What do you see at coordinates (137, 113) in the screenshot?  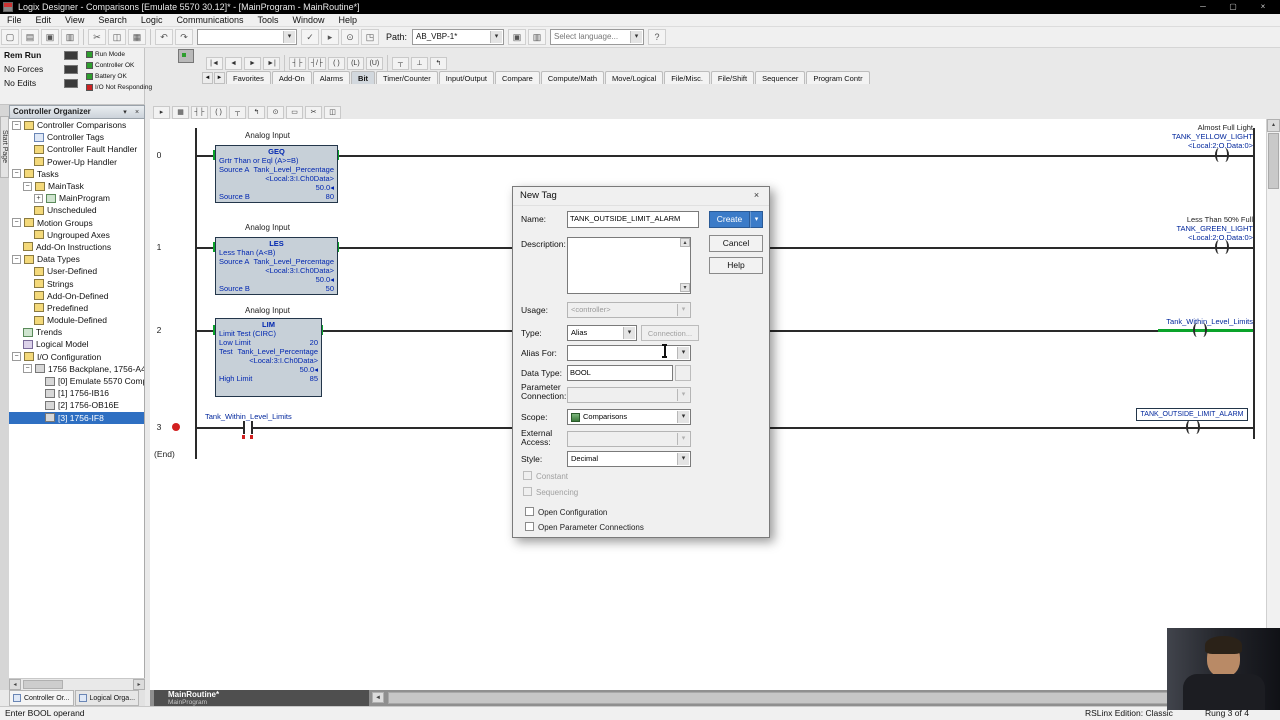 I see `organizer-close-icon: ×` at bounding box center [137, 113].